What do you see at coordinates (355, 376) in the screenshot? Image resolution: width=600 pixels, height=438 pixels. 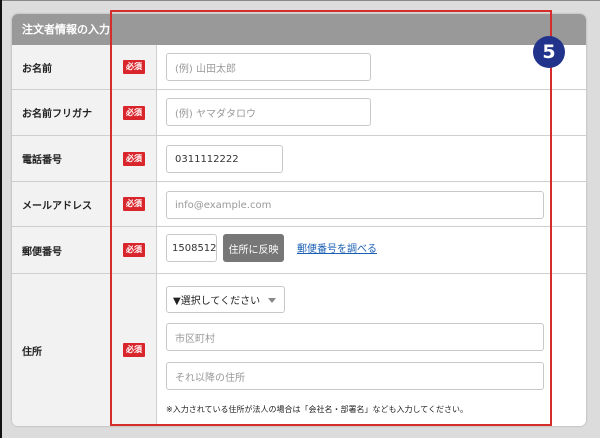 I see `street-input: それ以降の住所` at bounding box center [355, 376].